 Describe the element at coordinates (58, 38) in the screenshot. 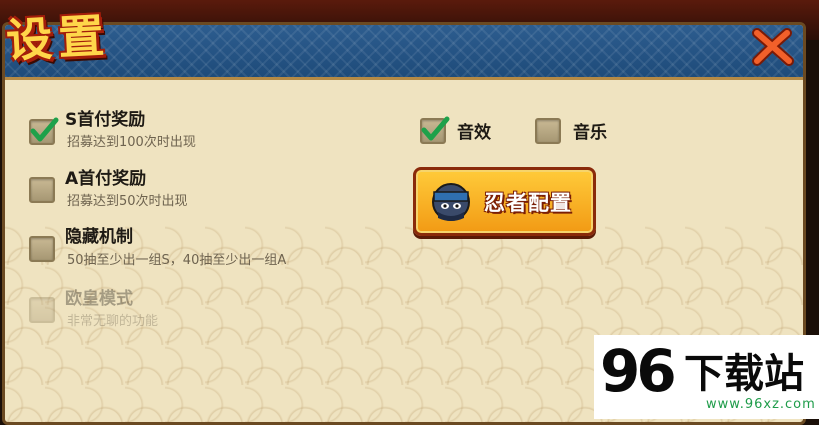

I see `dialog-title: 设置` at that location.